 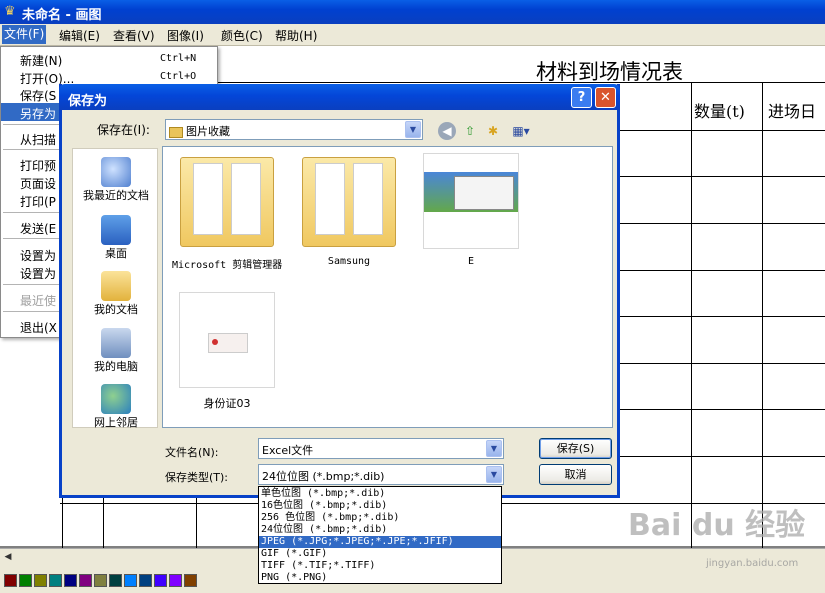 What do you see at coordinates (109, 59) in the screenshot?
I see `menu-item-new: 新建(N) Ctrl+N` at bounding box center [109, 59].